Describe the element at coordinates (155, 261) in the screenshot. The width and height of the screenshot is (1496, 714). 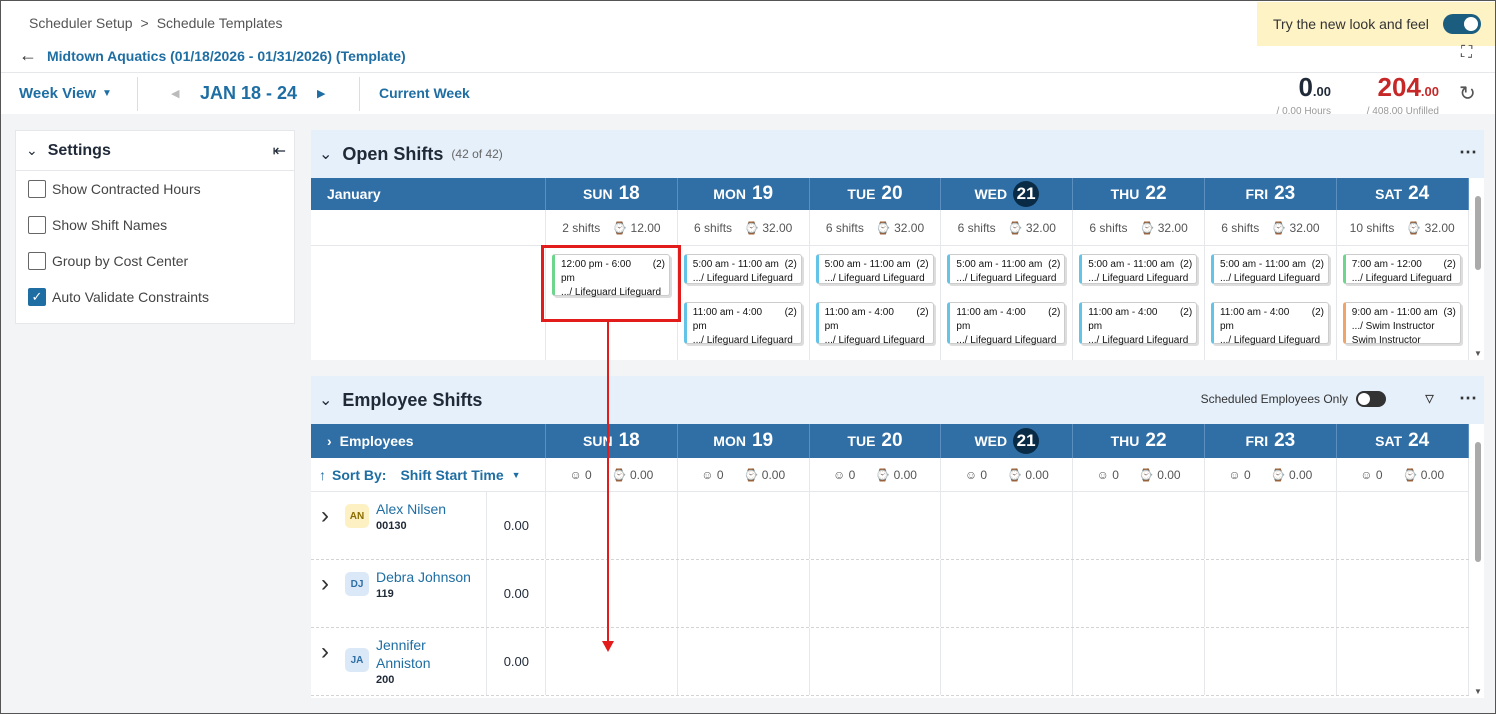
I see `settings-option: Group by Cost Center` at that location.